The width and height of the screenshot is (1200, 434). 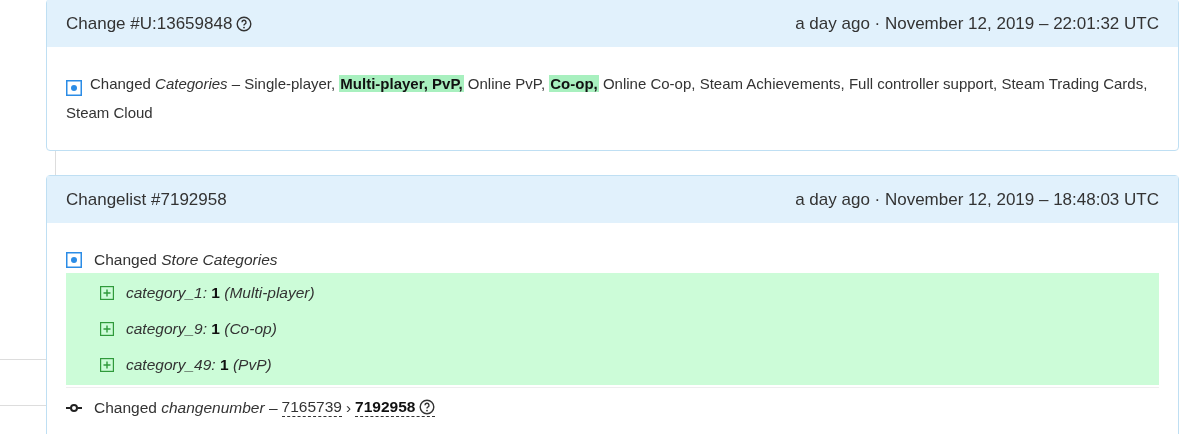 I want to click on change-label: Changed changenumber –, so click(x=186, y=407).